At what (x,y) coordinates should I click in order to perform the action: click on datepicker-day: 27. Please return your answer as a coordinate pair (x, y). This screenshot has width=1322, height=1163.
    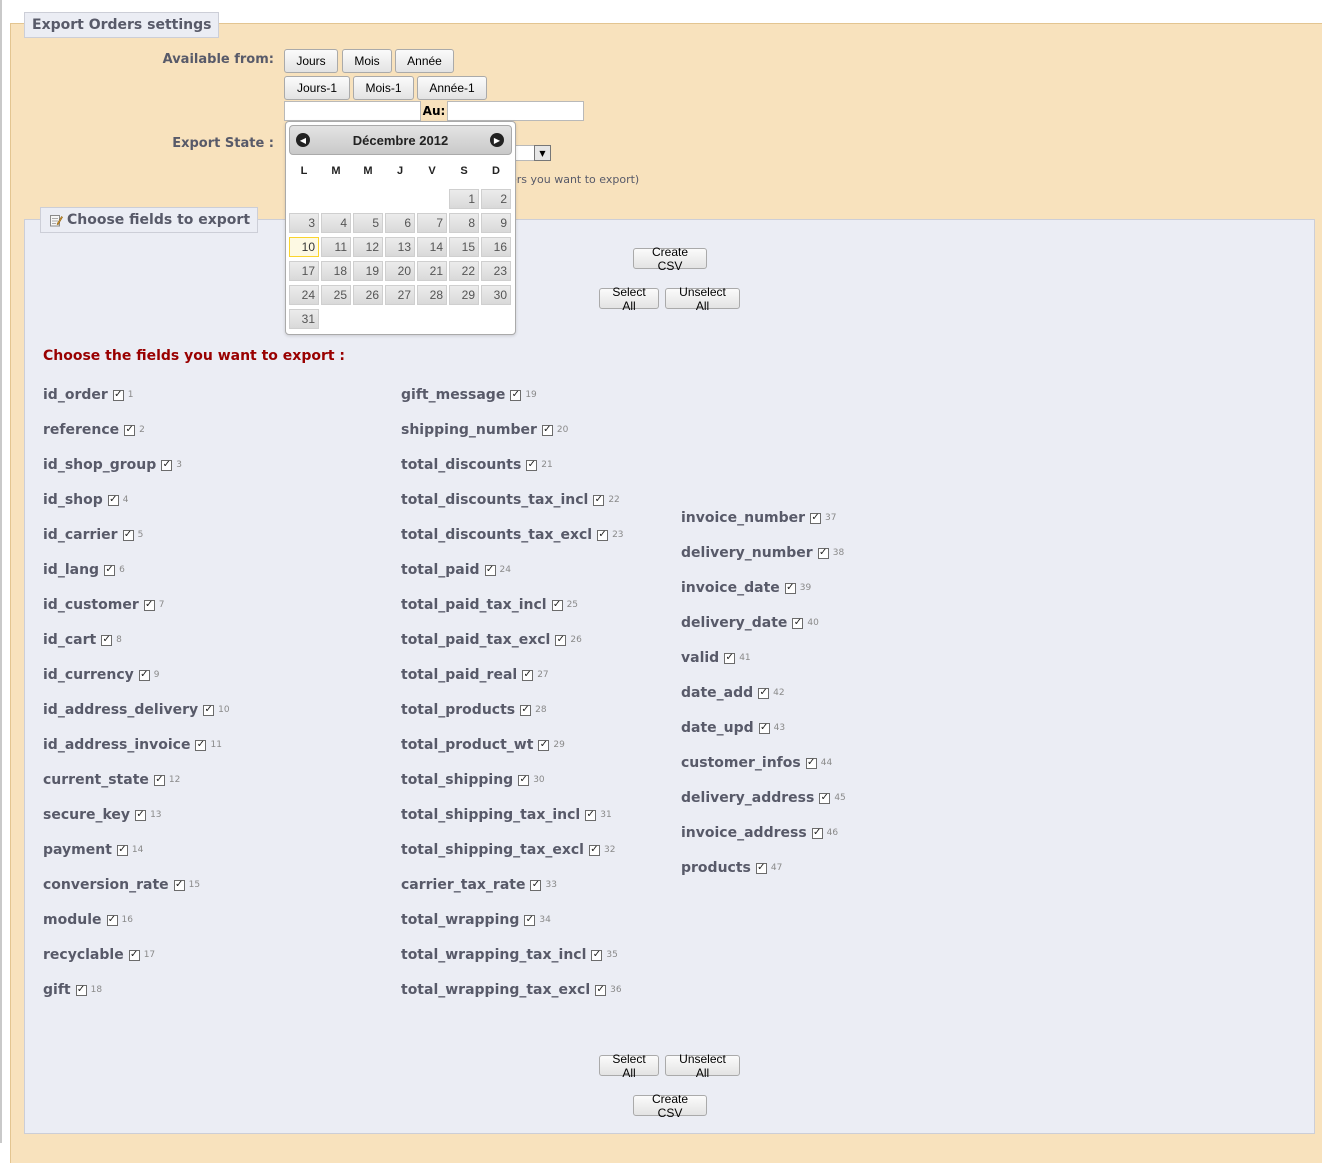
    Looking at the image, I should click on (400, 295).